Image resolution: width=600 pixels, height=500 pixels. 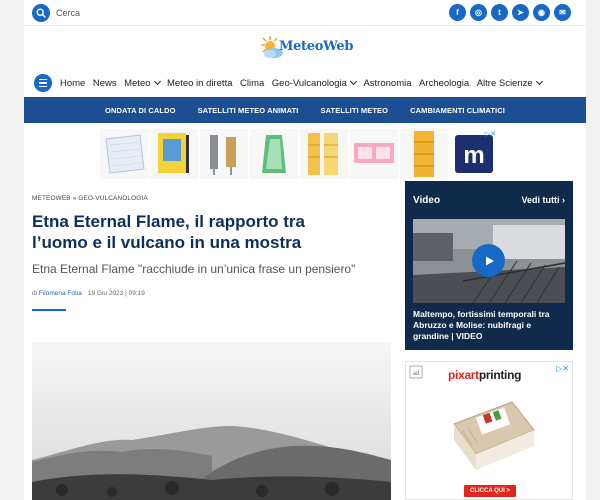 I want to click on nav-label: Meteo in diretta, so click(x=200, y=83).